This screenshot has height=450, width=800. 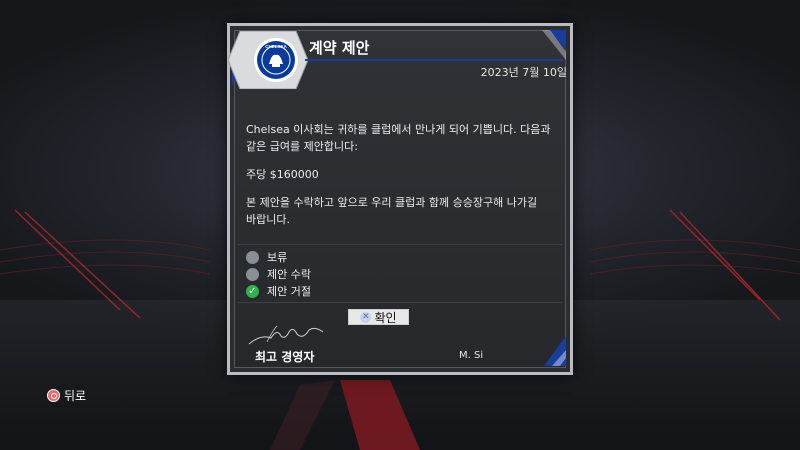 I want to click on ceo-signature, so click(x=286, y=335).